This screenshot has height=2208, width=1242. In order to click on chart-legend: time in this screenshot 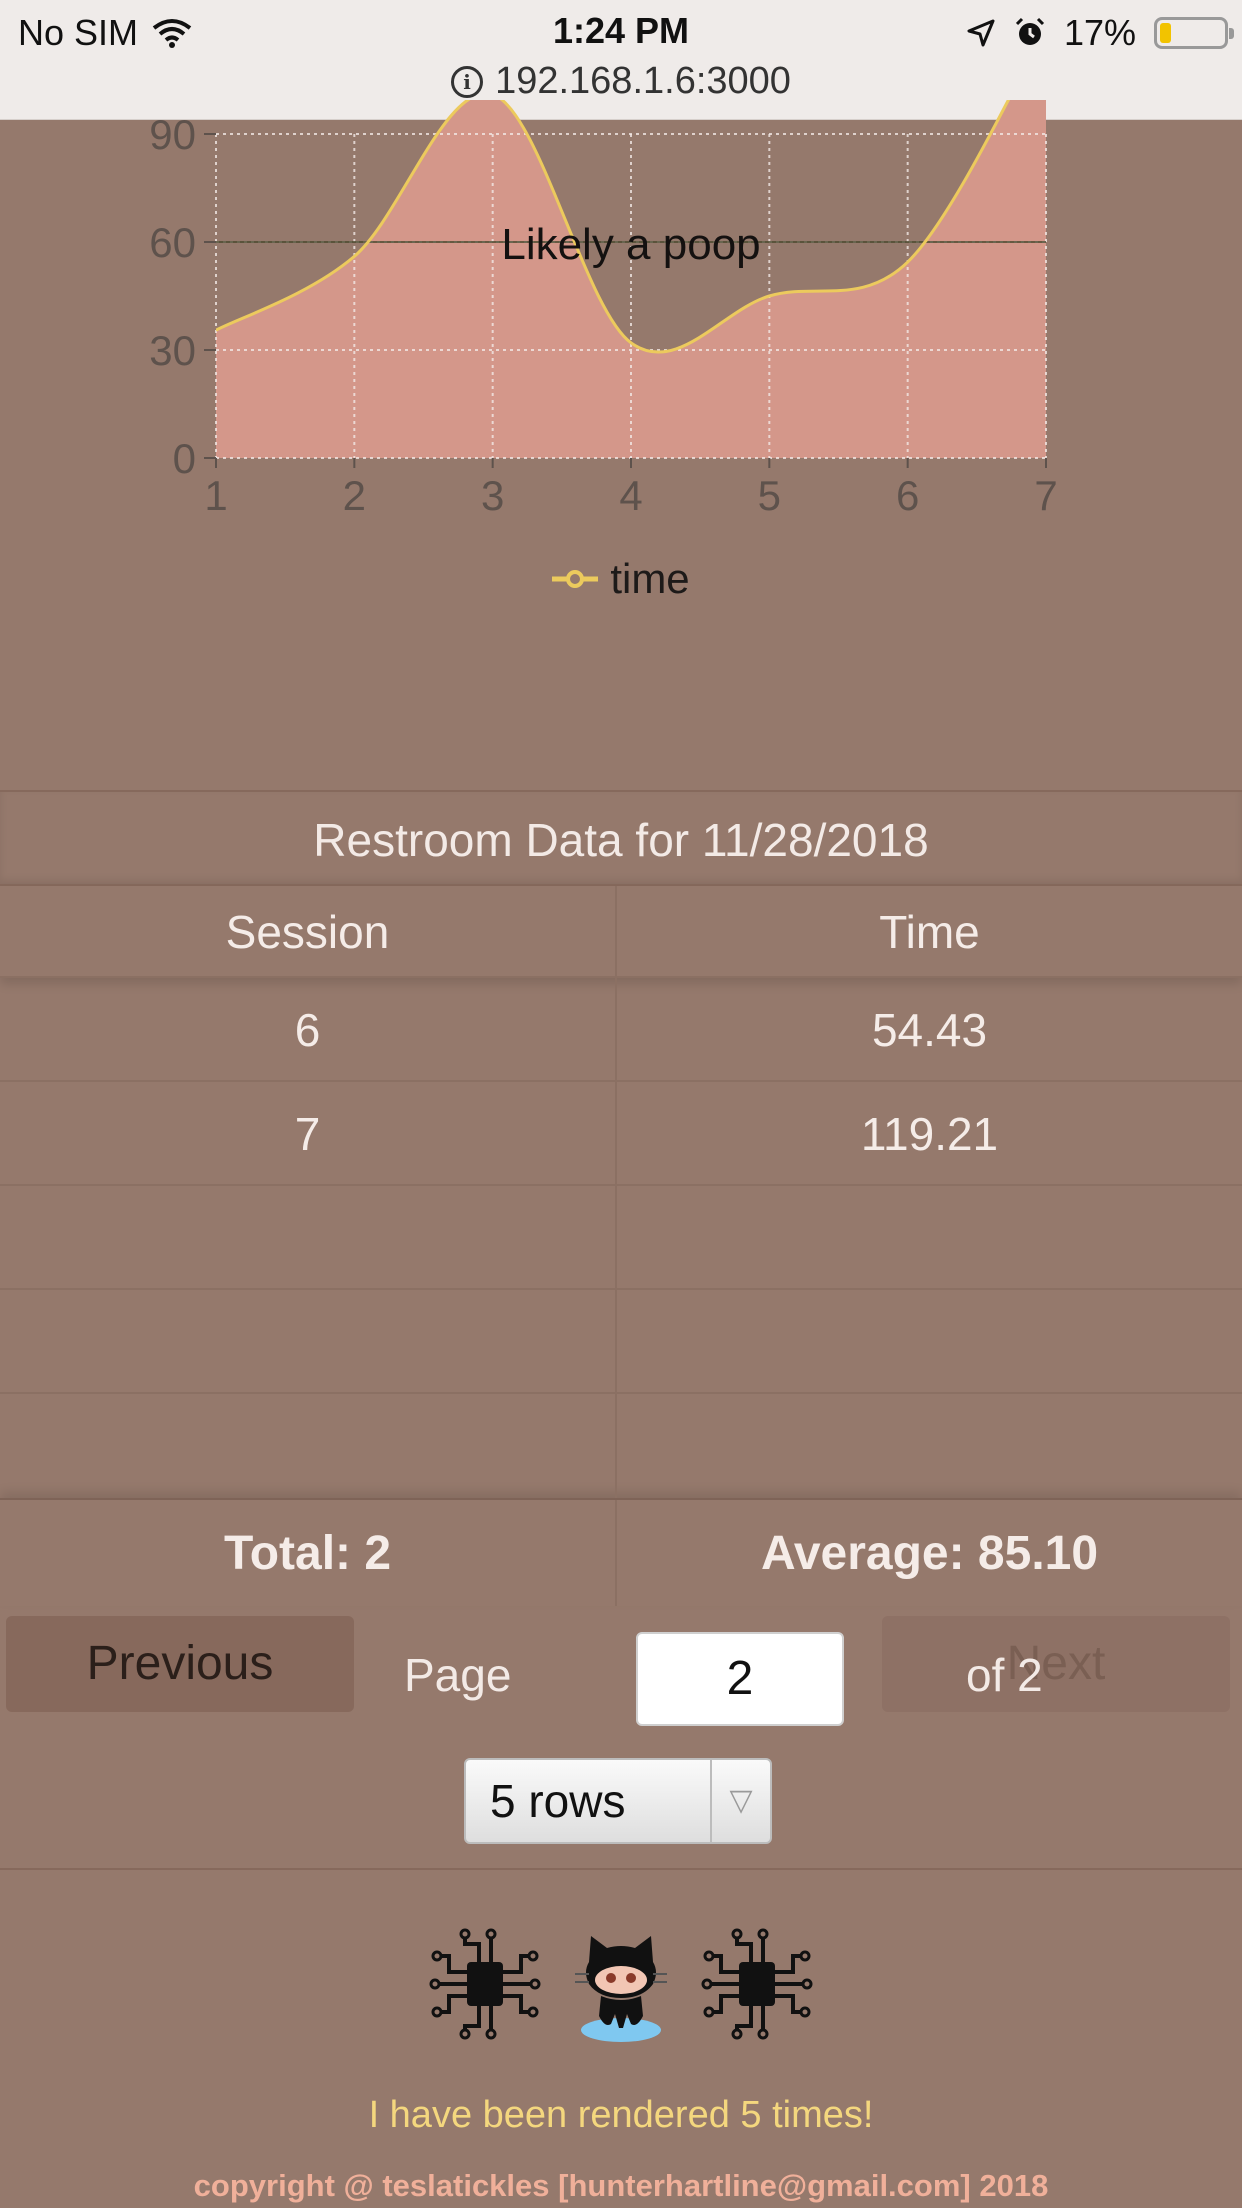, I will do `click(621, 579)`.